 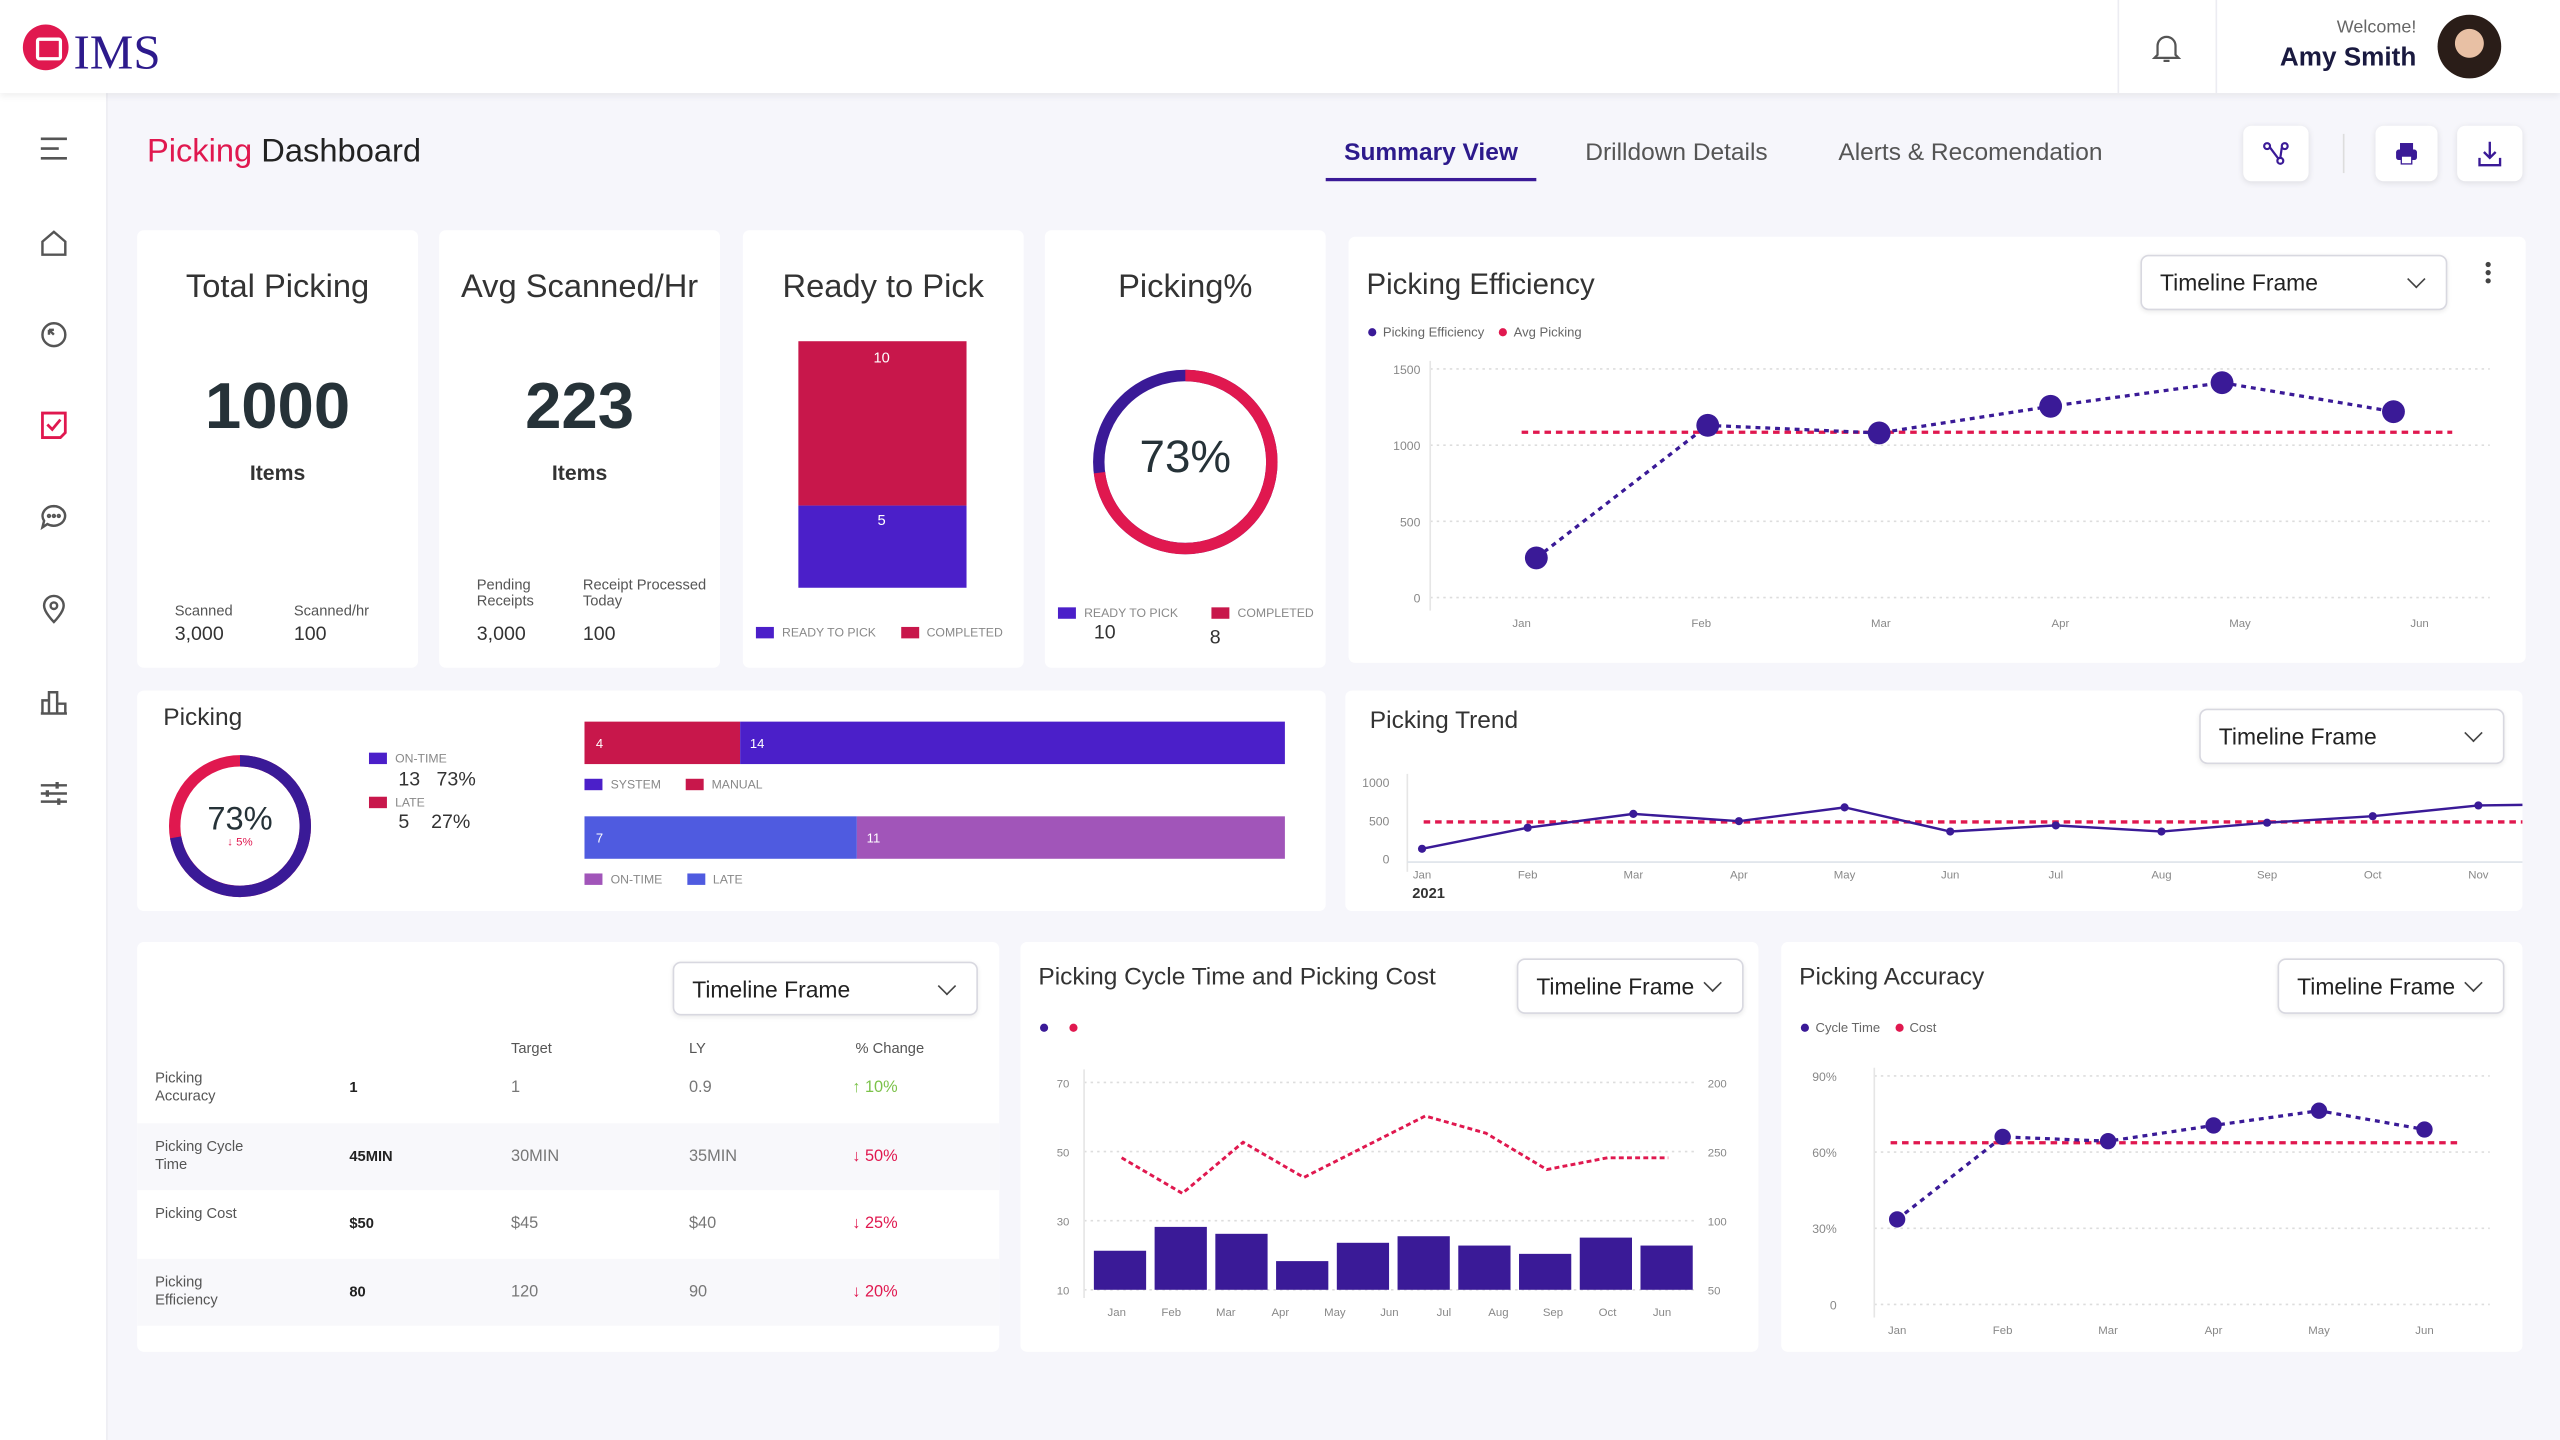 What do you see at coordinates (505, 592) in the screenshot?
I see `stat-label: Pending Receipts` at bounding box center [505, 592].